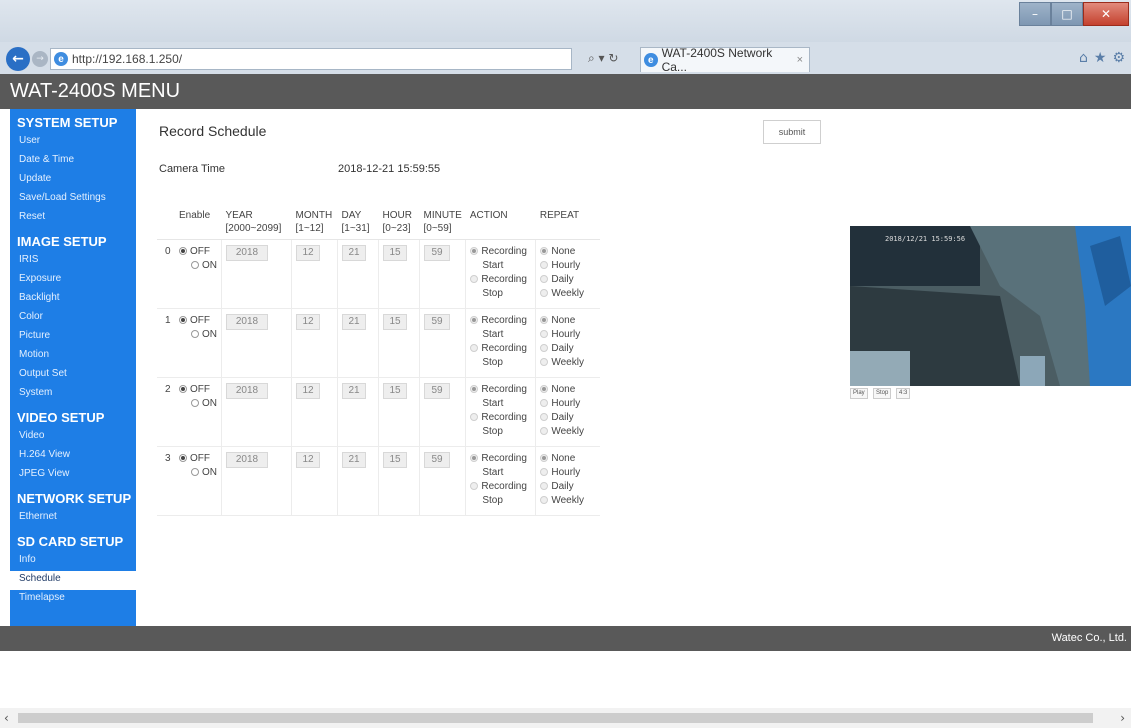 This screenshot has width=1131, height=728. What do you see at coordinates (859, 393) in the screenshot?
I see `play-button: Play` at bounding box center [859, 393].